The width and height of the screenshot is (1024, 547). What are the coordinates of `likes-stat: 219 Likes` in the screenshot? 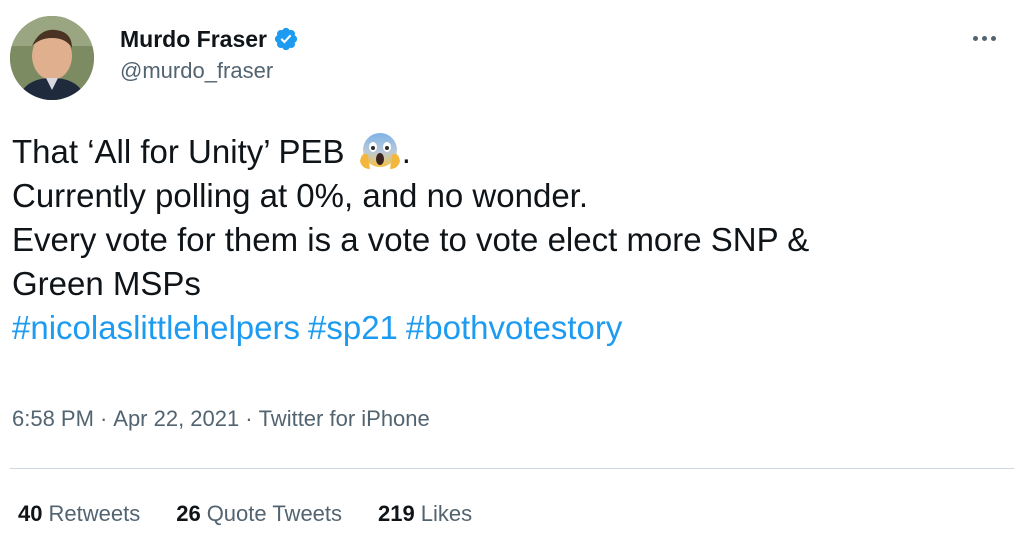 It's located at (425, 514).